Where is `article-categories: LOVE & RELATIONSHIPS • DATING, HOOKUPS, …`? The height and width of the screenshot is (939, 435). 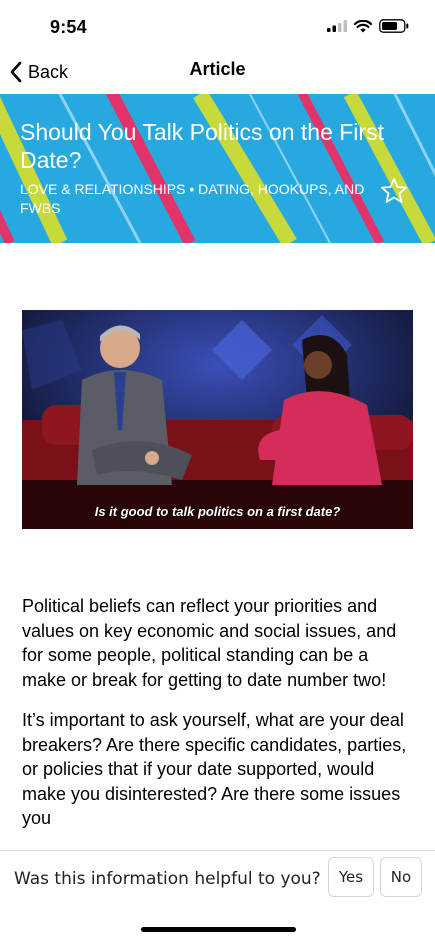
article-categories: LOVE & RELATIONSHIPS • DATING, HOOKUPS, … is located at coordinates (192, 199).